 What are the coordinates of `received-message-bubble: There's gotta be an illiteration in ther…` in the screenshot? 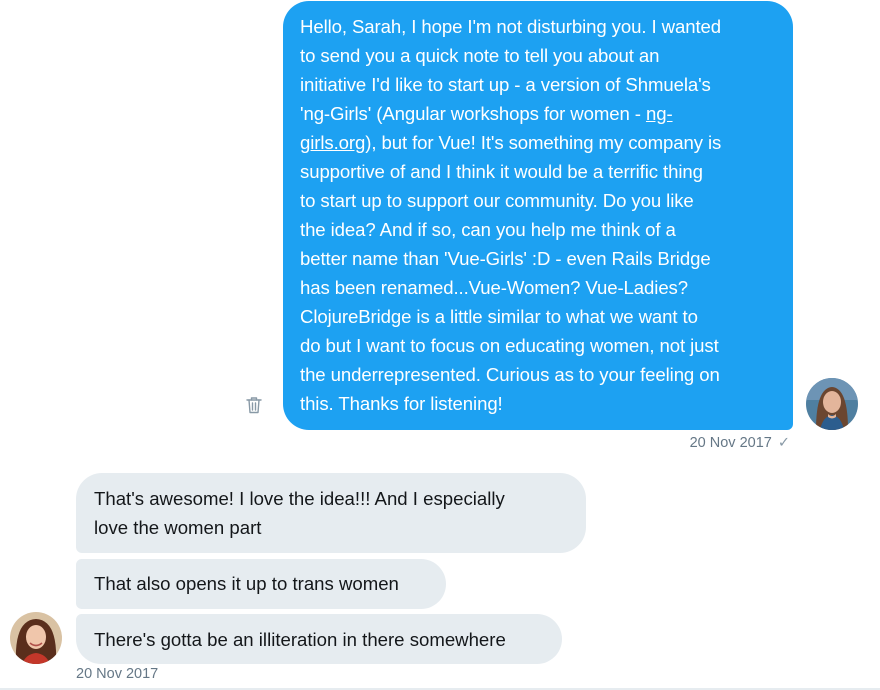 It's located at (319, 639).